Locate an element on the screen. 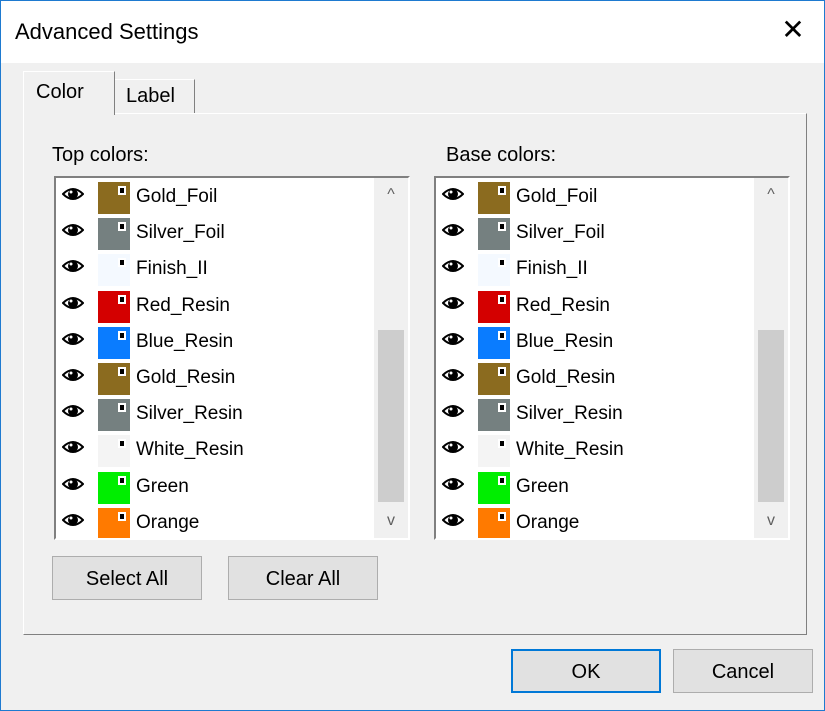 The width and height of the screenshot is (825, 711). select-all-button: Select All is located at coordinates (127, 578).